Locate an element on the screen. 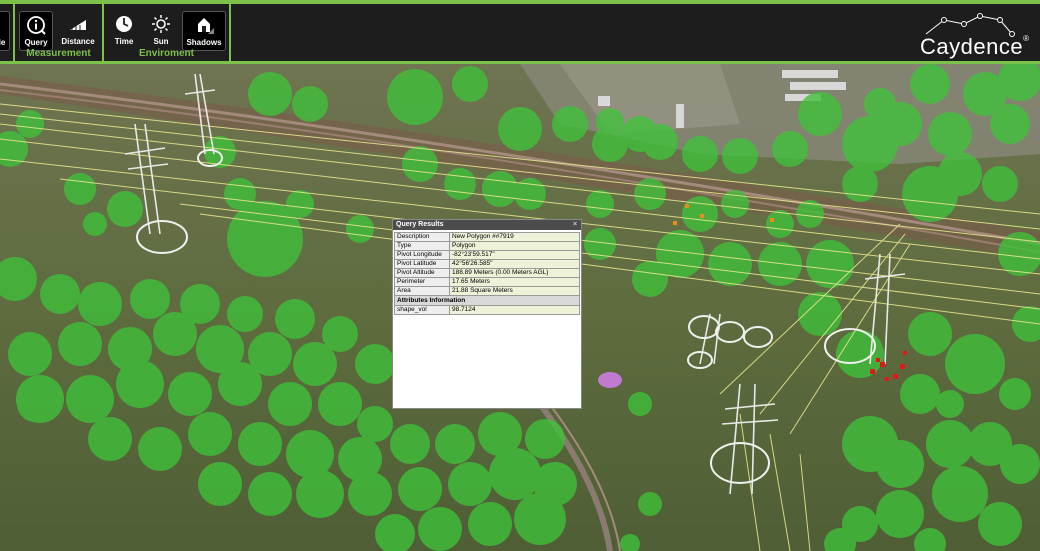  property-value: Polygon is located at coordinates (514, 246).